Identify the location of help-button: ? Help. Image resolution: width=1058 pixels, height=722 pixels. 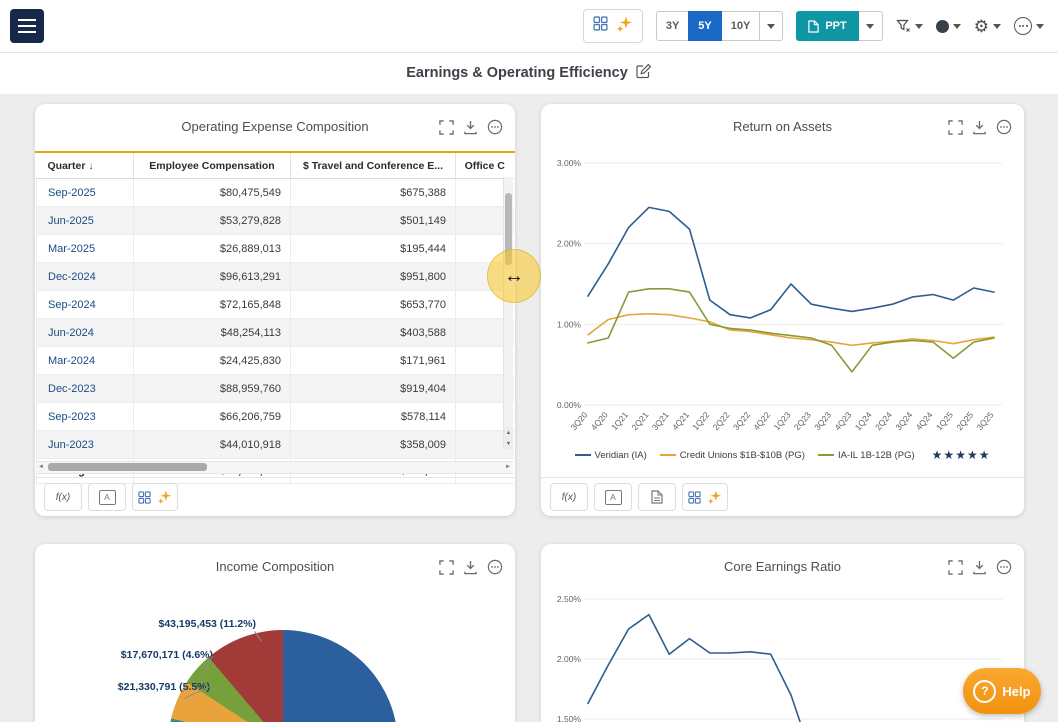
(1002, 691).